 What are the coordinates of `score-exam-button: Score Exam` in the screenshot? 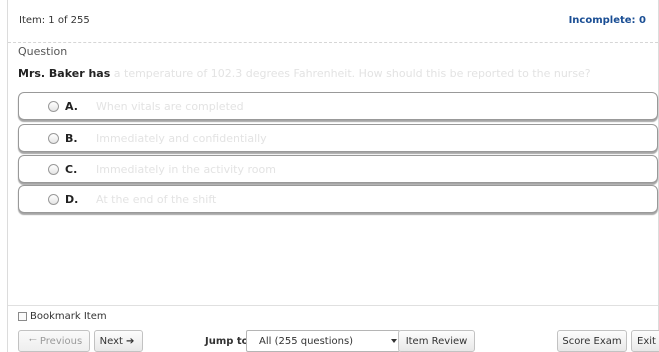 It's located at (592, 341).